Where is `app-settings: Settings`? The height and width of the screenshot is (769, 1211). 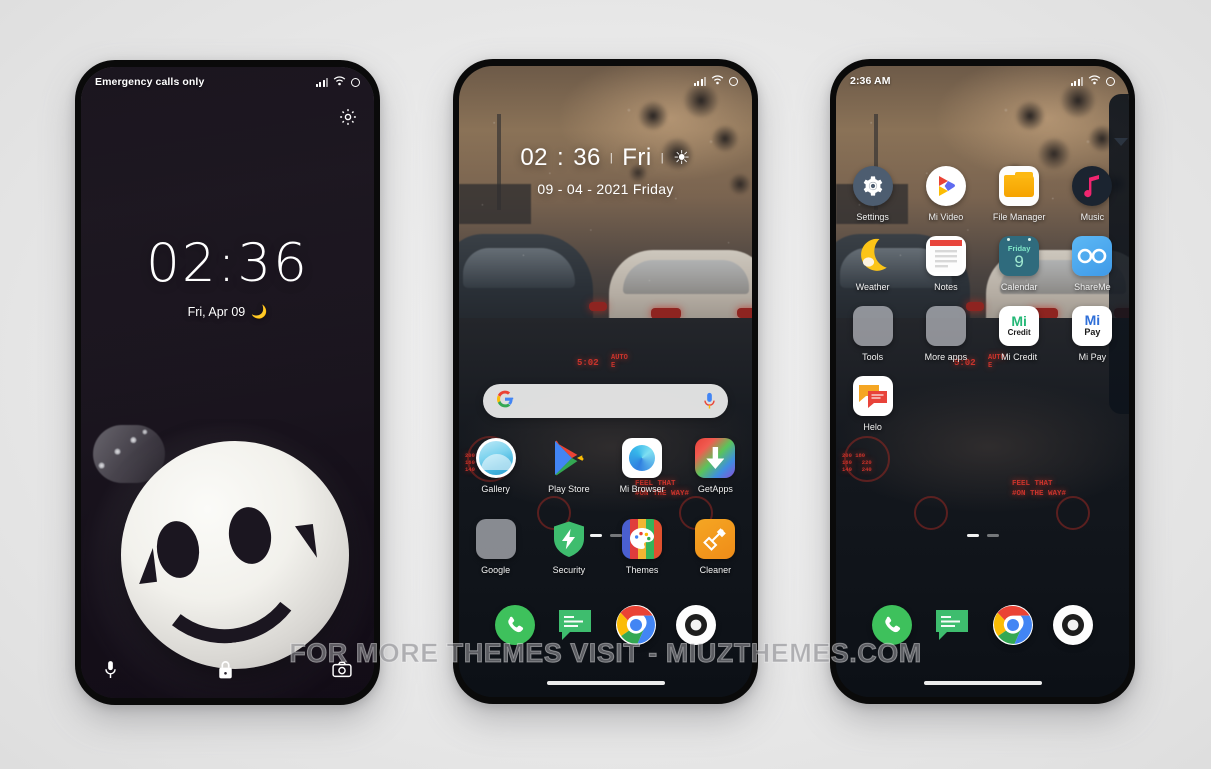 app-settings: Settings is located at coordinates (872, 194).